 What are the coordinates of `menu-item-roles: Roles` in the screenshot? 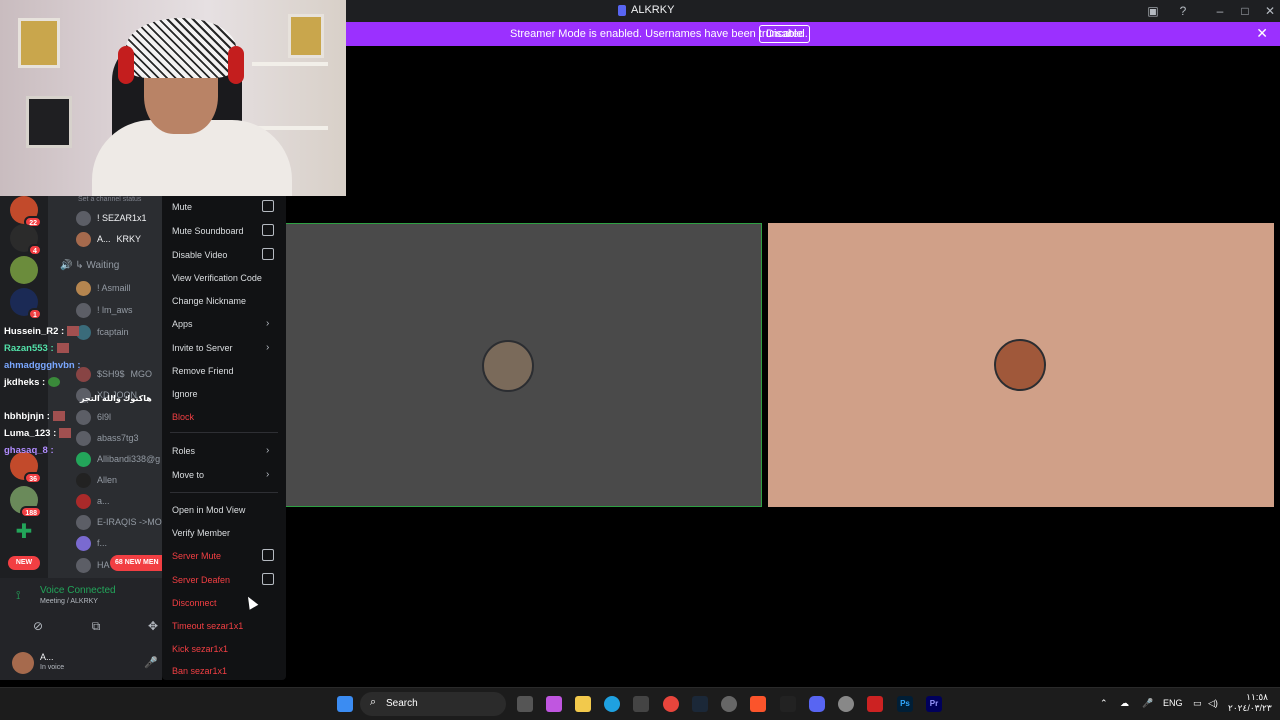 It's located at (183, 451).